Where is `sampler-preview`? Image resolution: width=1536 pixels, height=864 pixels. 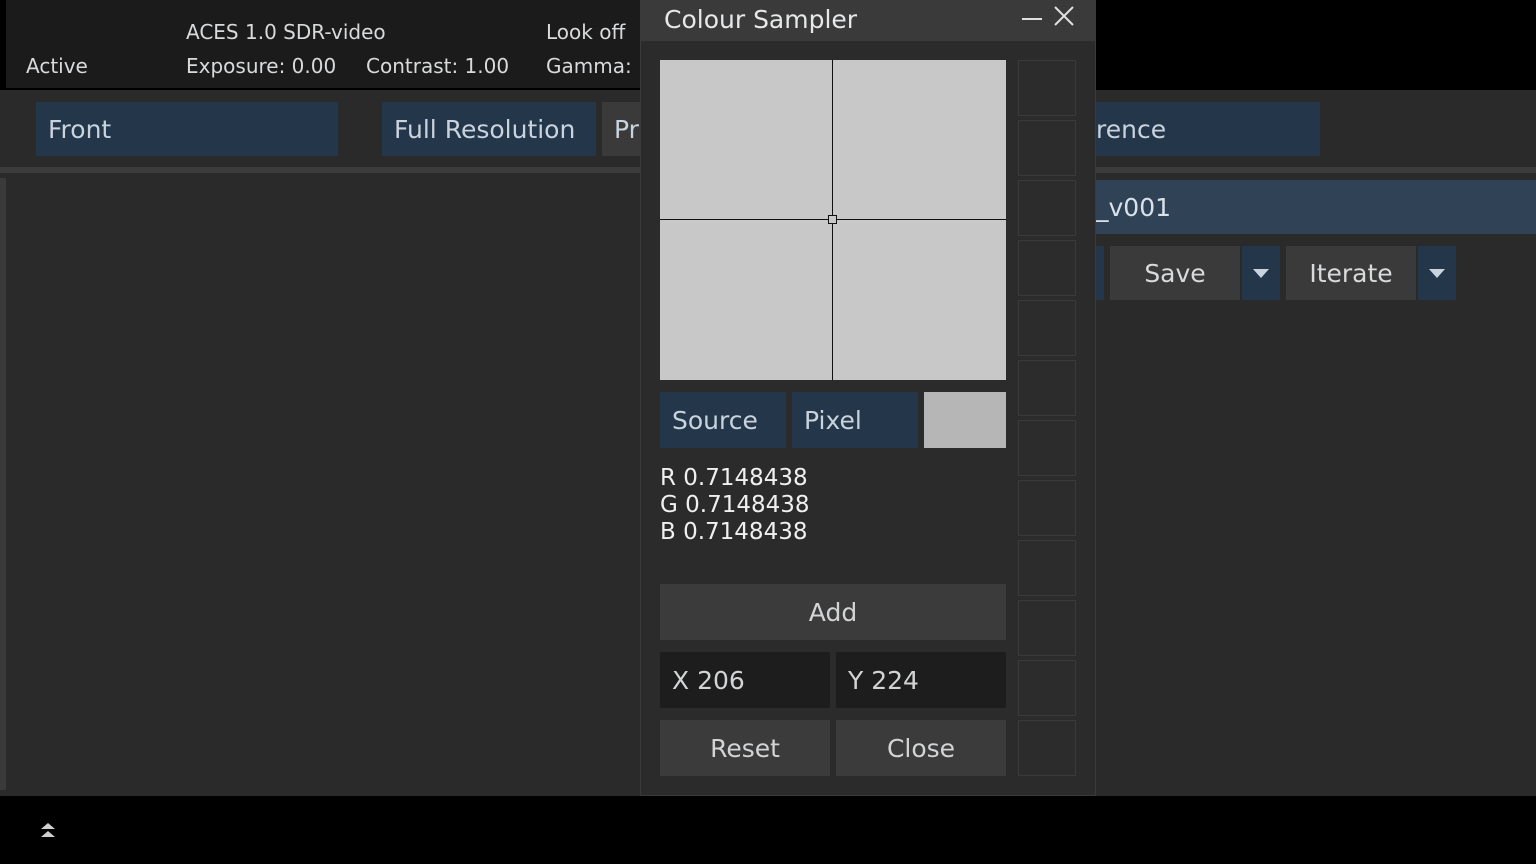 sampler-preview is located at coordinates (833, 220).